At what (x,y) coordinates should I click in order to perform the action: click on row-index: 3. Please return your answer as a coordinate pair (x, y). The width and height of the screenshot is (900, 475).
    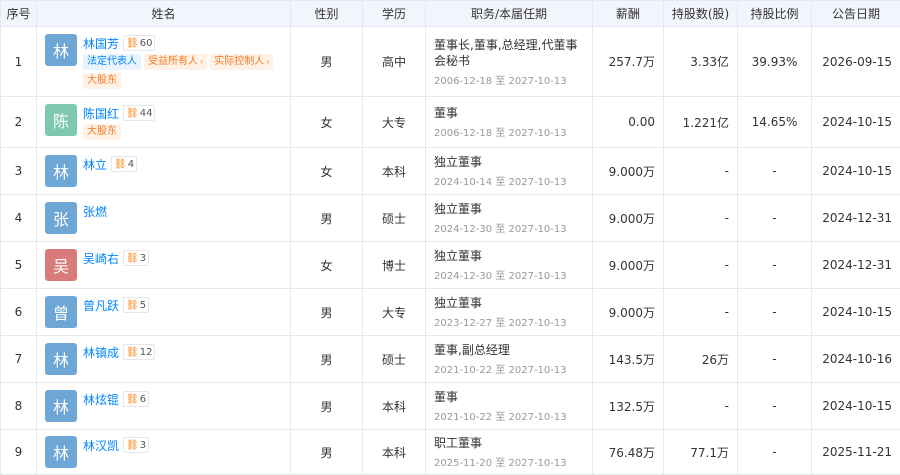
    Looking at the image, I should click on (19, 171).